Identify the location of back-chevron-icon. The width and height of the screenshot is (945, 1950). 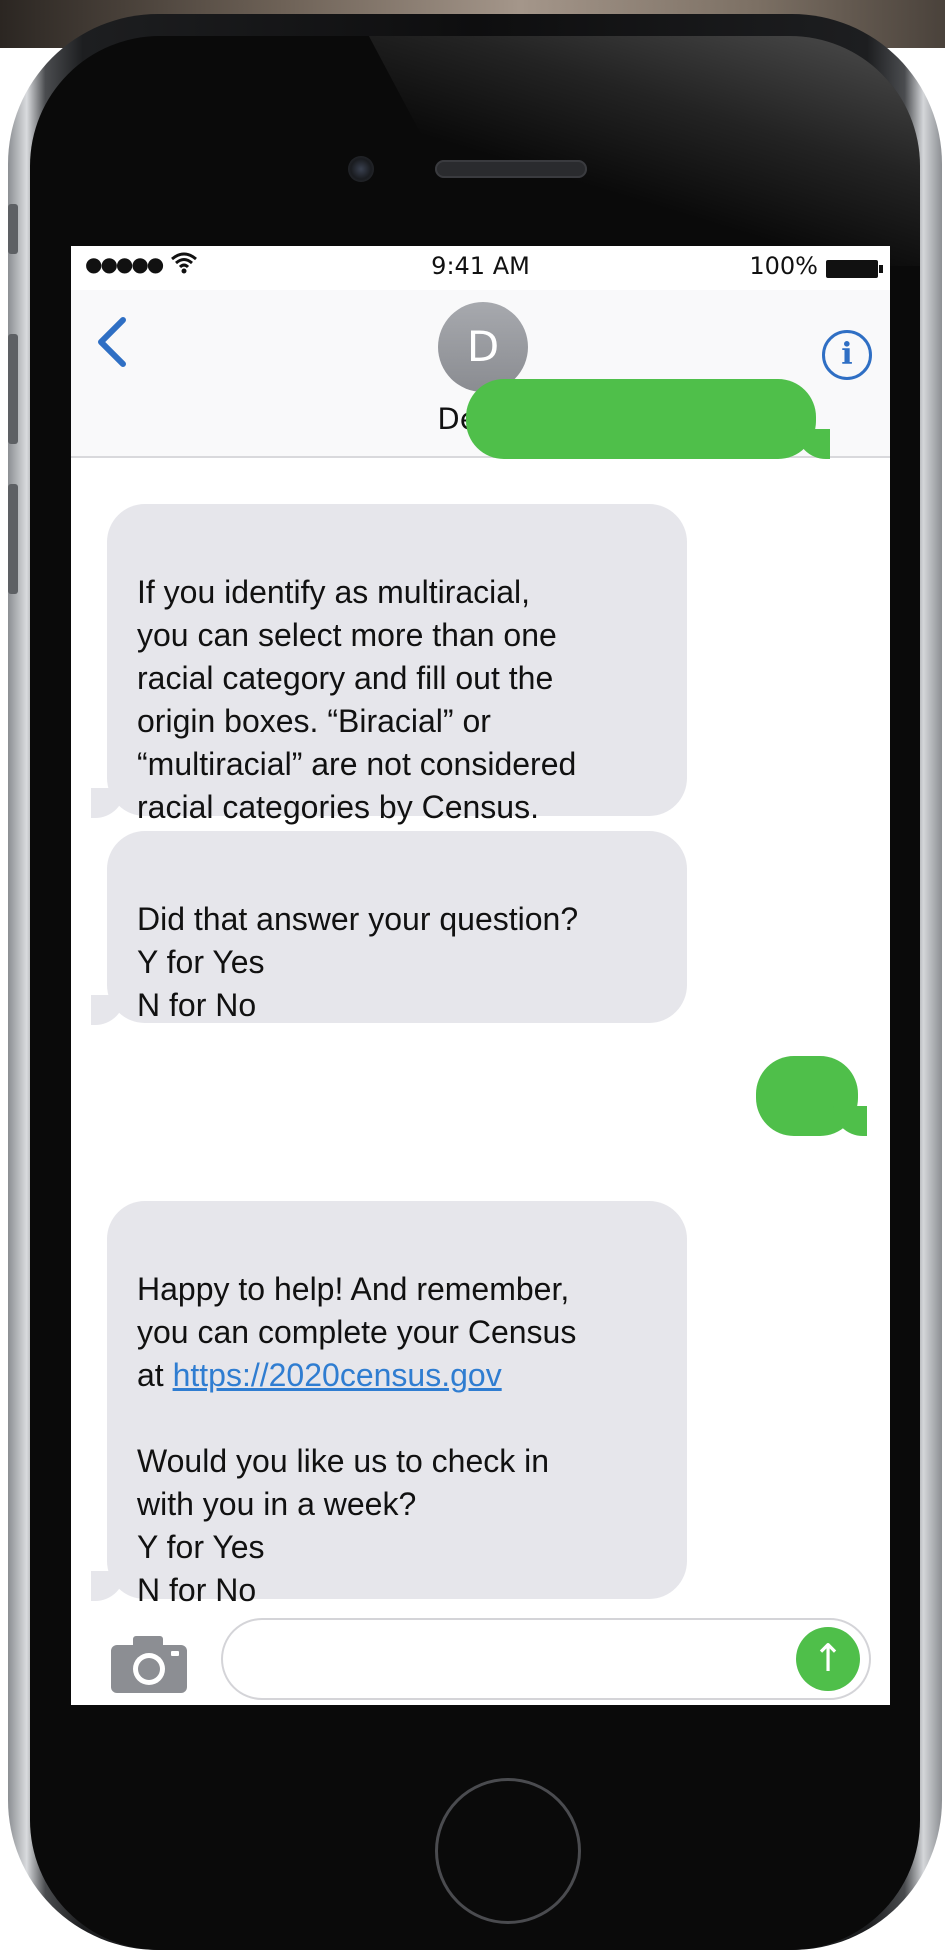
(112, 342).